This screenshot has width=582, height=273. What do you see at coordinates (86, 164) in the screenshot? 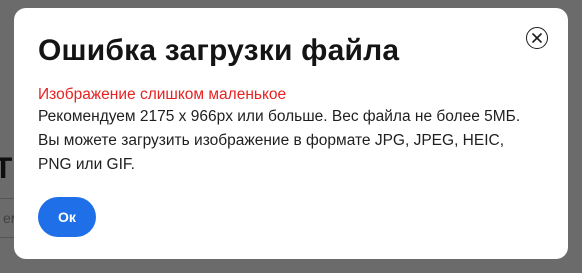
I see `description-line: PNG или GIF.` at bounding box center [86, 164].